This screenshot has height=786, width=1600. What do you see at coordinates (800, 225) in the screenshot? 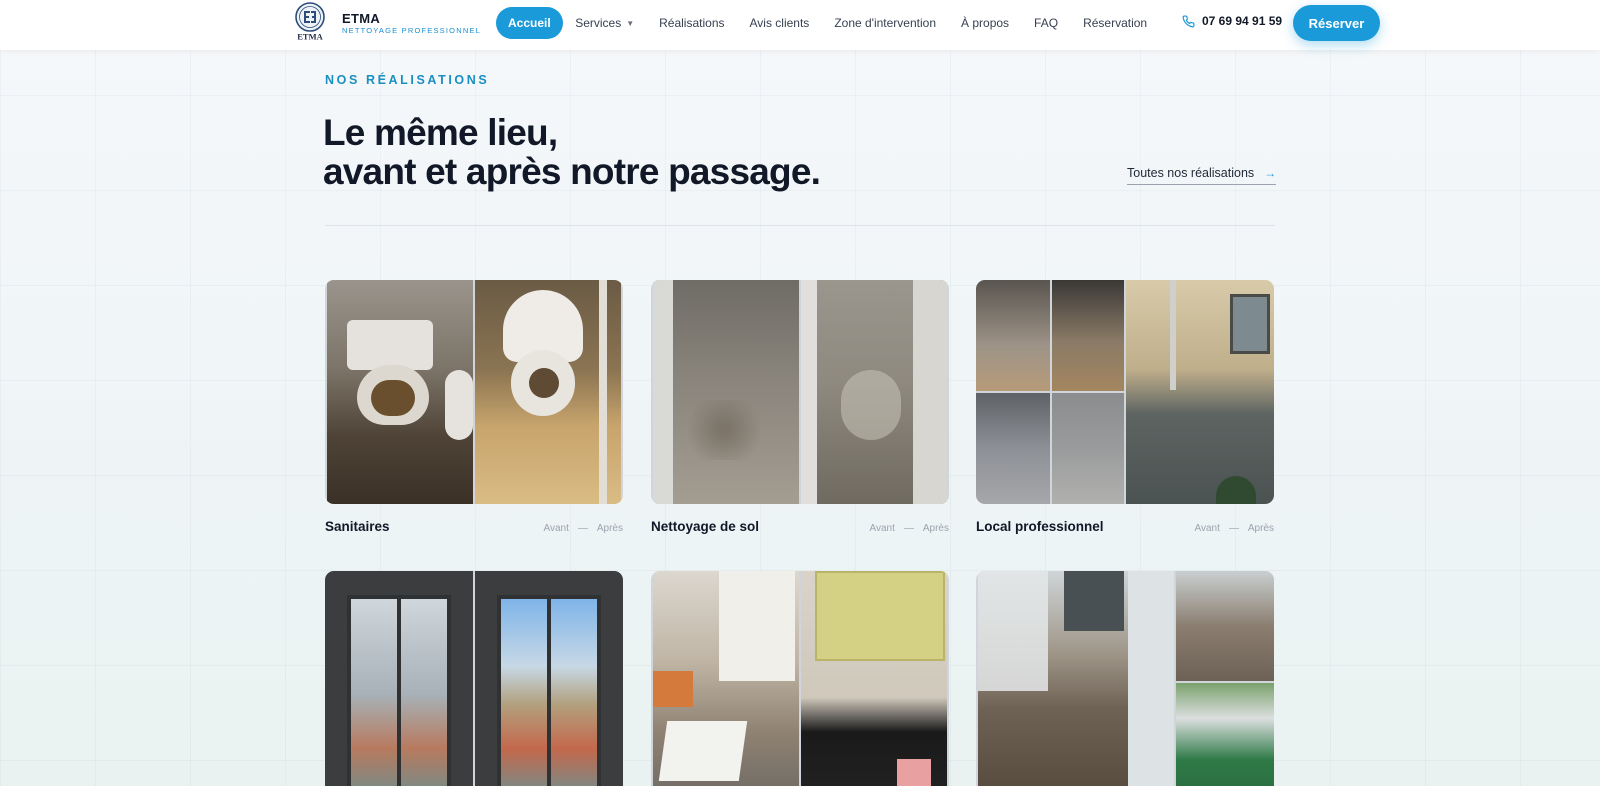
I see `section-divider` at bounding box center [800, 225].